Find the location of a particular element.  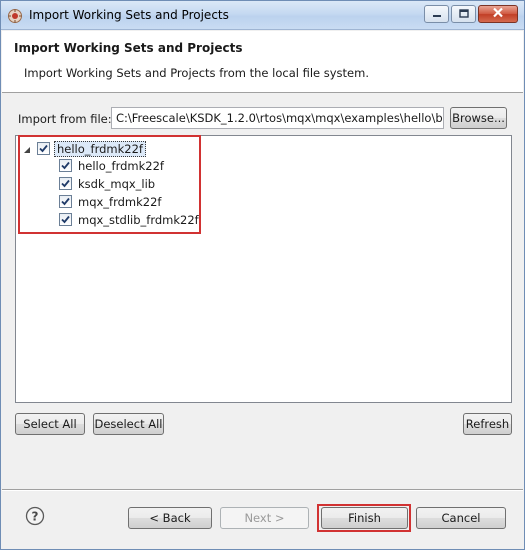

import-from-file-label: Import from file: is located at coordinates (65, 119).